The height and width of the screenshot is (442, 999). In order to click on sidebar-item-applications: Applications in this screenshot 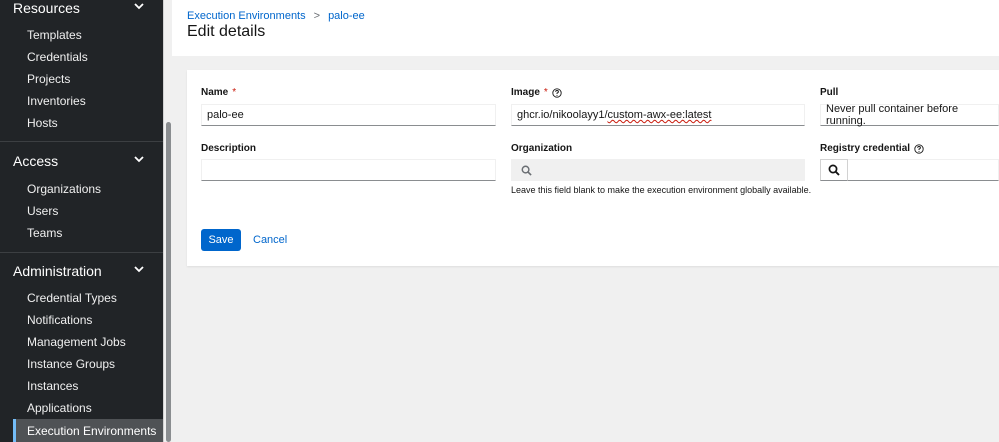, I will do `click(59, 408)`.